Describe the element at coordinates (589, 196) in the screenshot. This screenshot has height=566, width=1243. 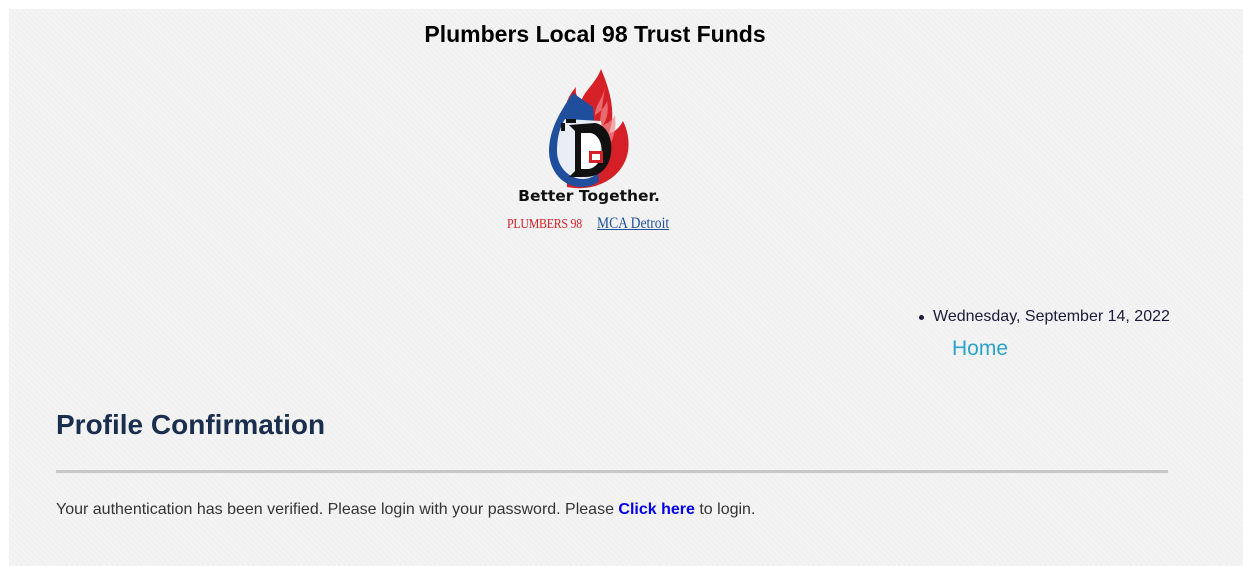
I see `logo-tagline: Better Together.` at that location.